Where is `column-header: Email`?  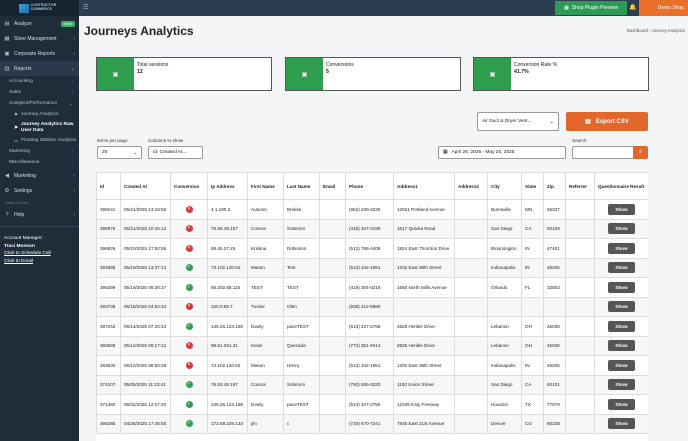
column-header: Email is located at coordinates (332, 186).